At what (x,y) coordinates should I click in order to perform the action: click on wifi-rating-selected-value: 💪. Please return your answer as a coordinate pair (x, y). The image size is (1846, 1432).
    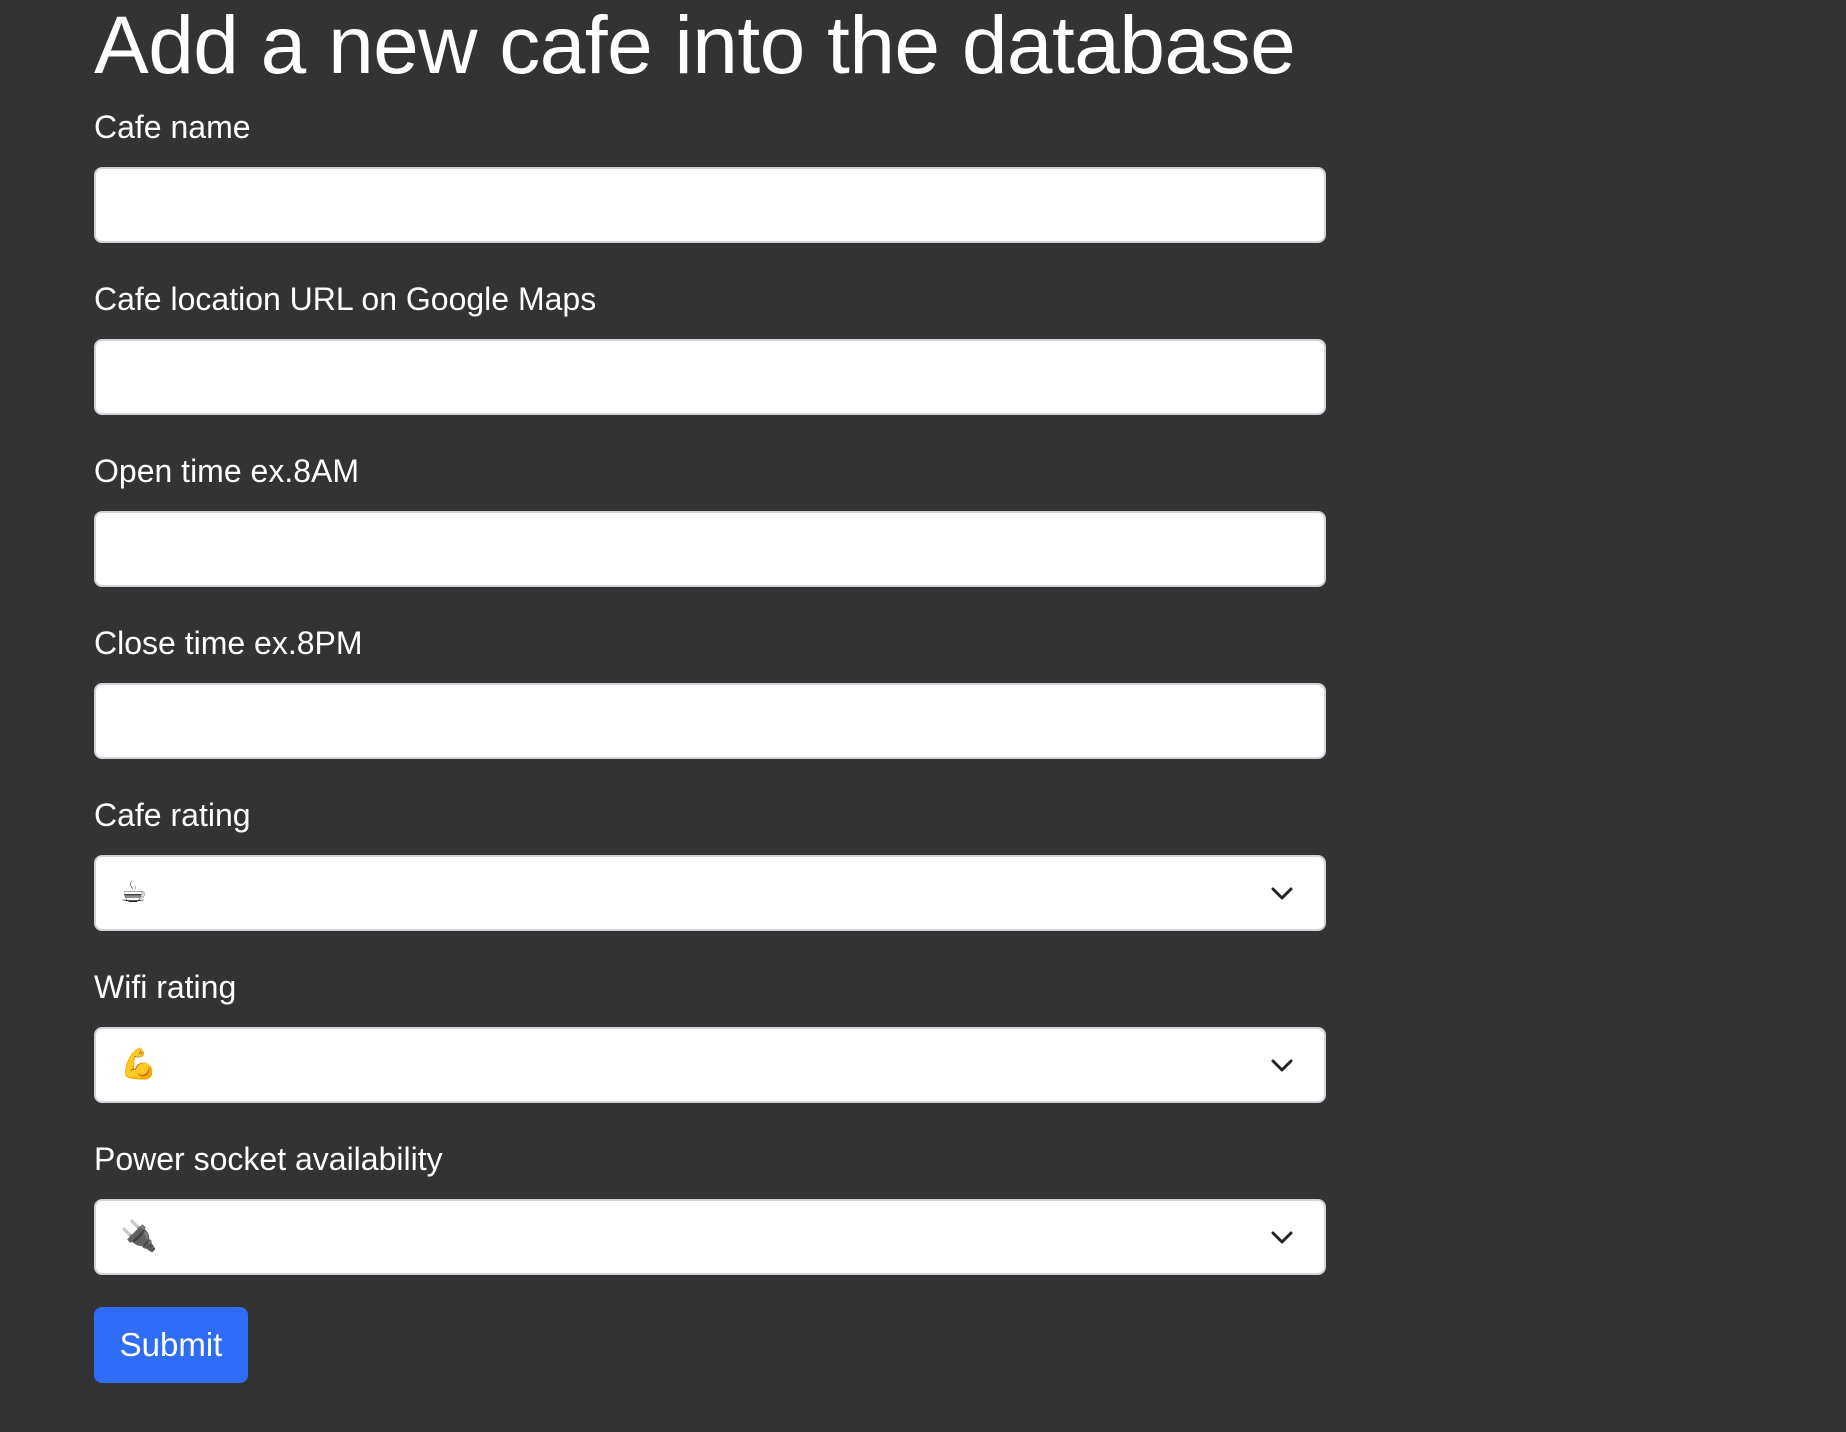
    Looking at the image, I should click on (139, 1064).